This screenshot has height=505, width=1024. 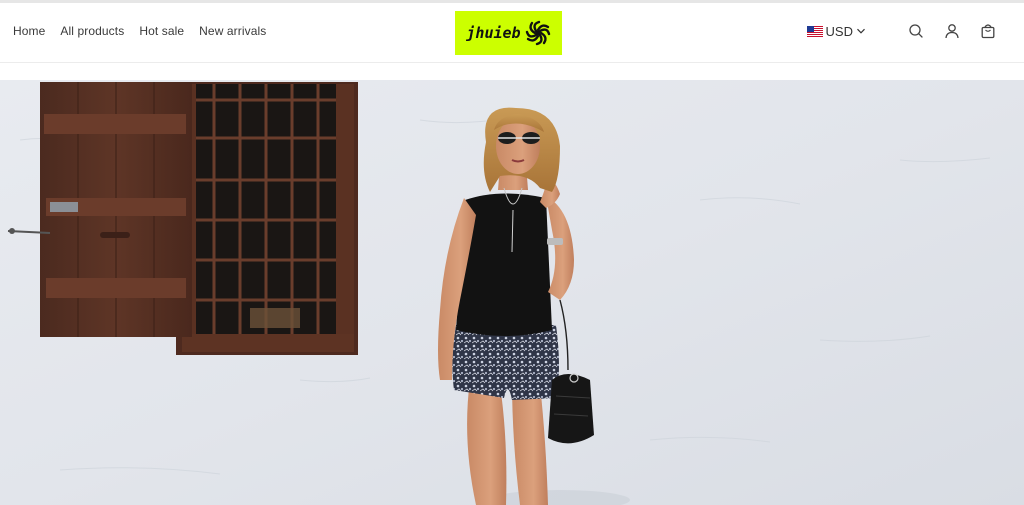 I want to click on chevron-down-icon, so click(x=861, y=31).